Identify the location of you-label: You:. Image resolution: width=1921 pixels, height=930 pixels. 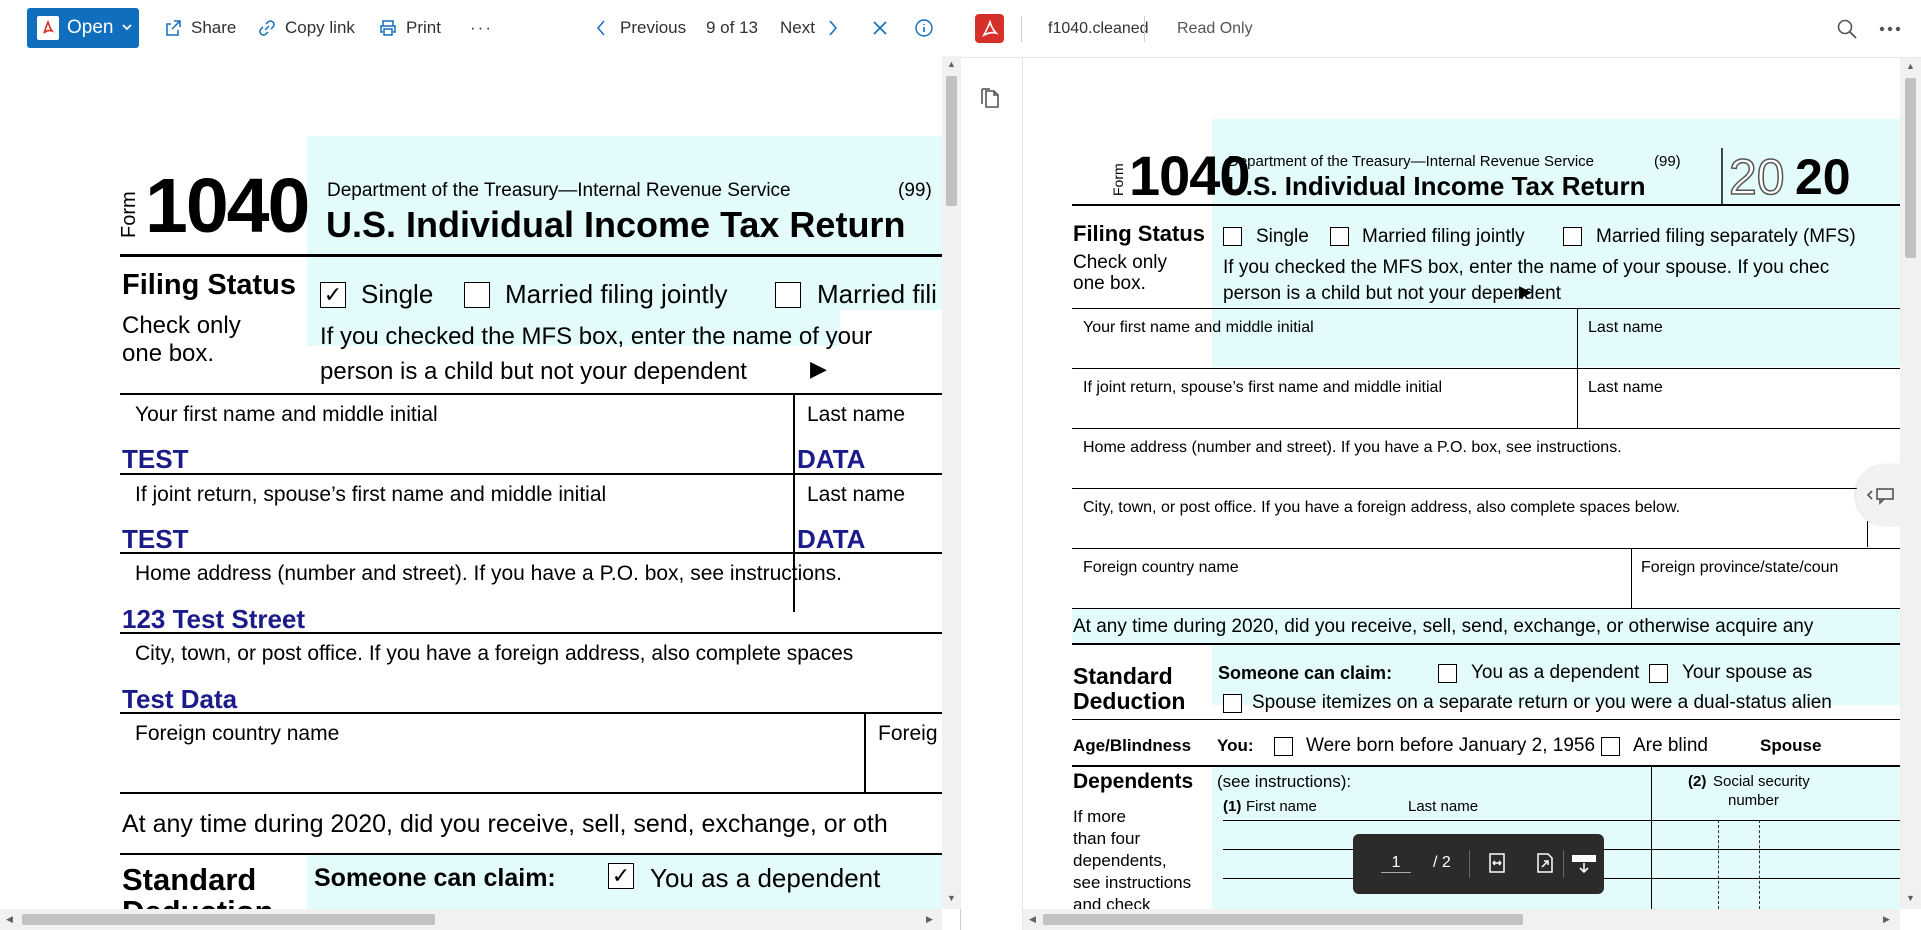
(1235, 745).